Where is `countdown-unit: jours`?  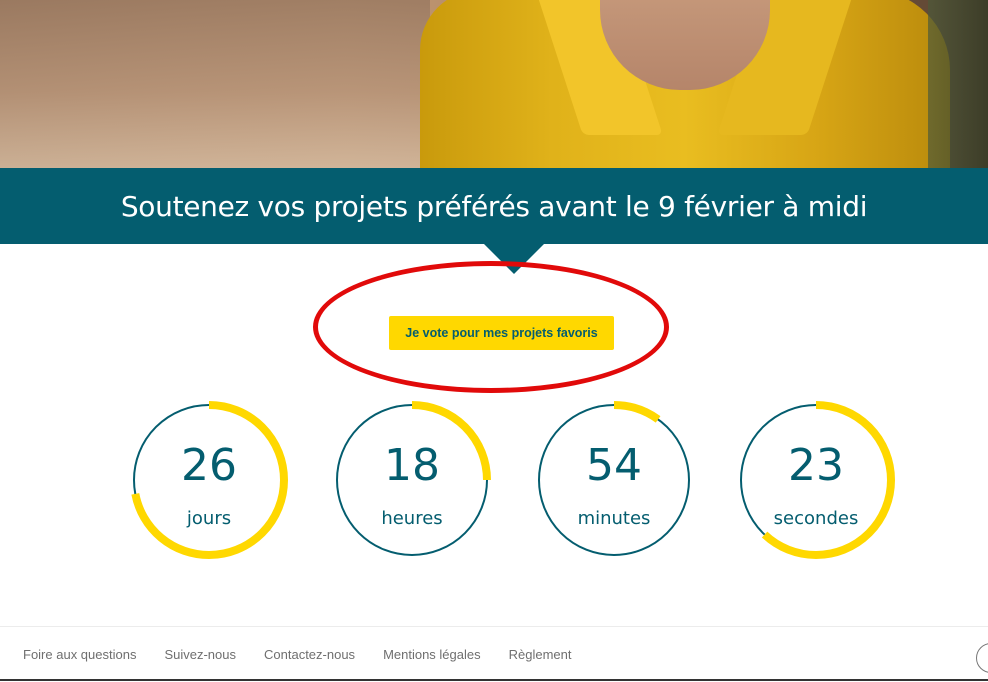 countdown-unit: jours is located at coordinates (209, 518).